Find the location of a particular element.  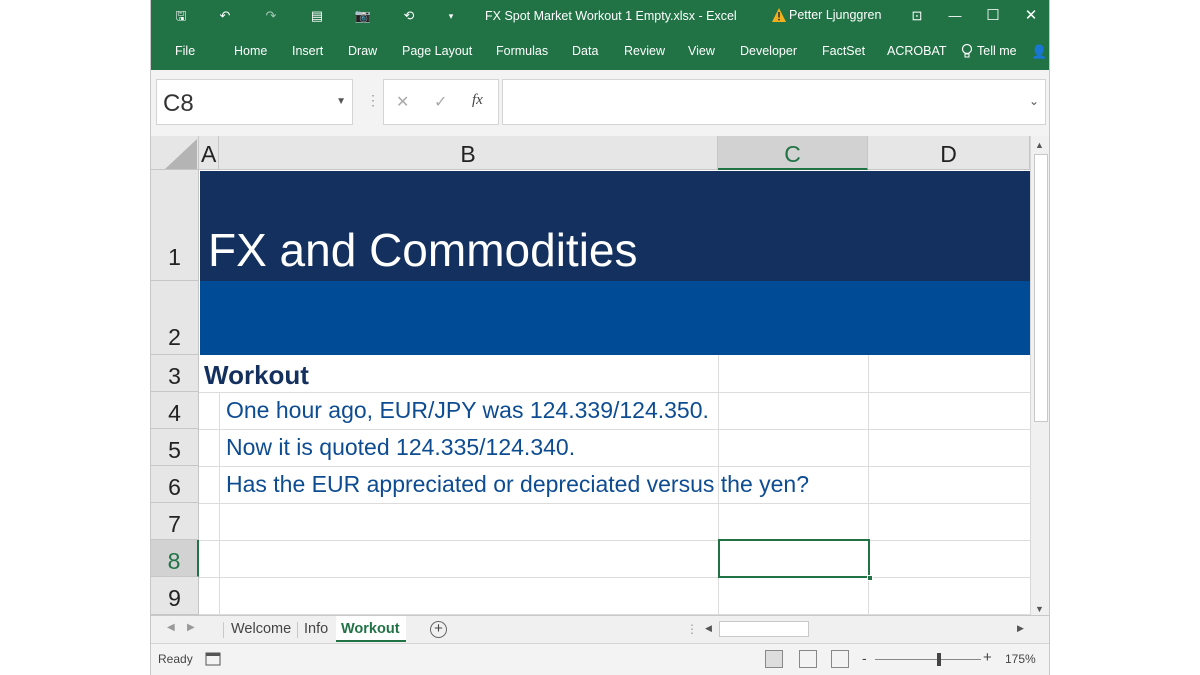

tab-data: Data is located at coordinates (585, 51).